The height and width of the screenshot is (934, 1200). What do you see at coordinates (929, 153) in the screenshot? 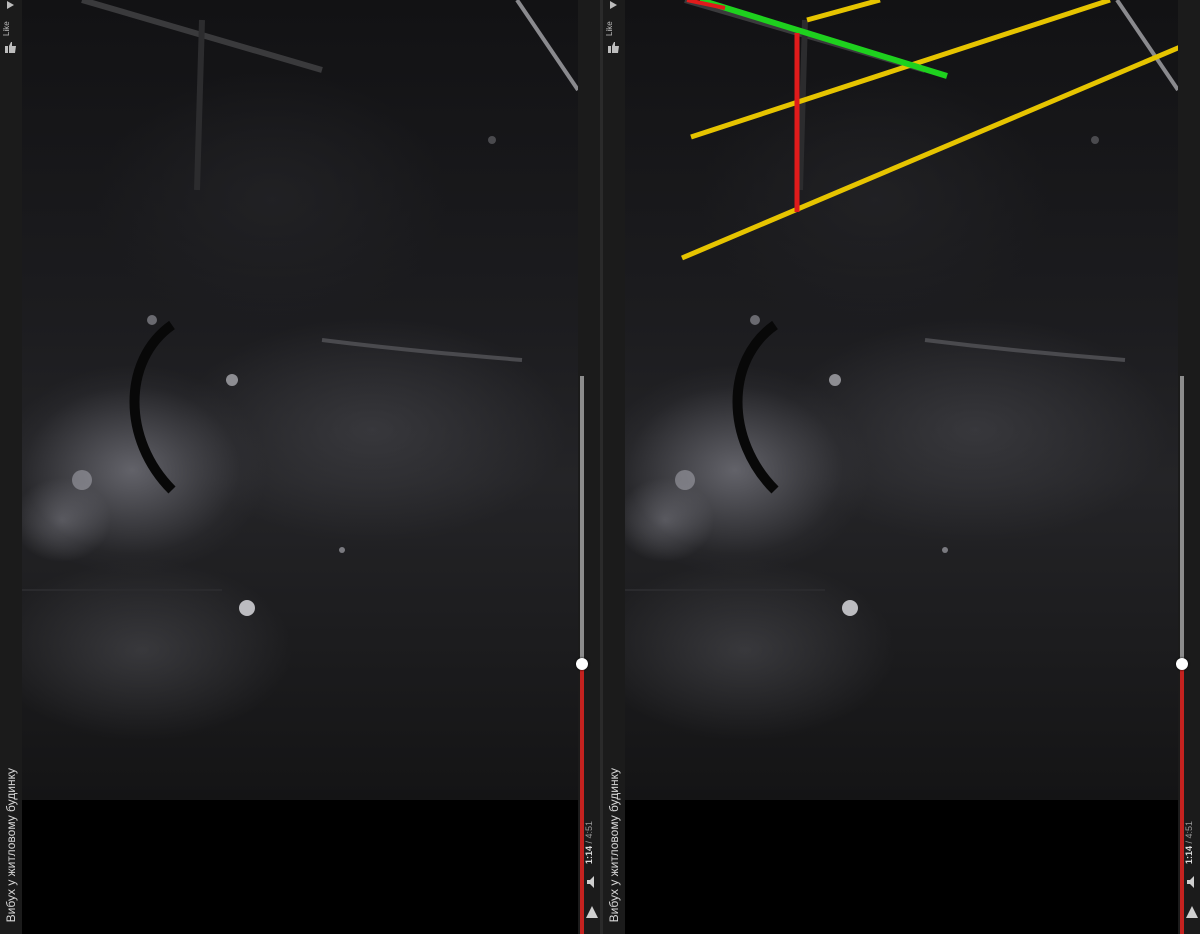
I see `annotation-yellow-line-bottom` at bounding box center [929, 153].